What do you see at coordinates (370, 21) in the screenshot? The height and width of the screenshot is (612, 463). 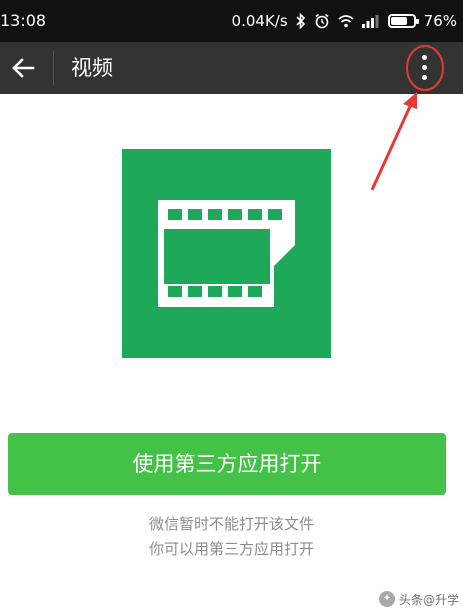 I see `signal-icon` at bounding box center [370, 21].